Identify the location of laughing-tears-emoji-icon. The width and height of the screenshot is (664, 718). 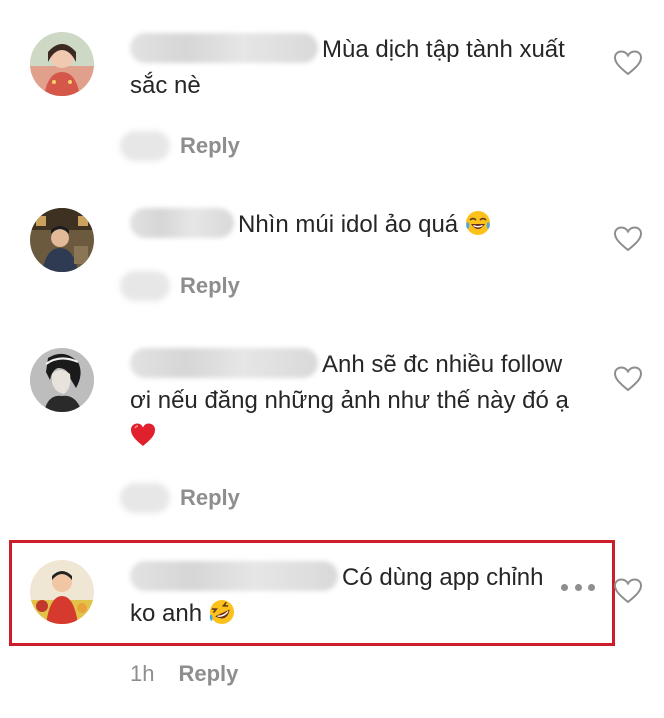
(478, 223).